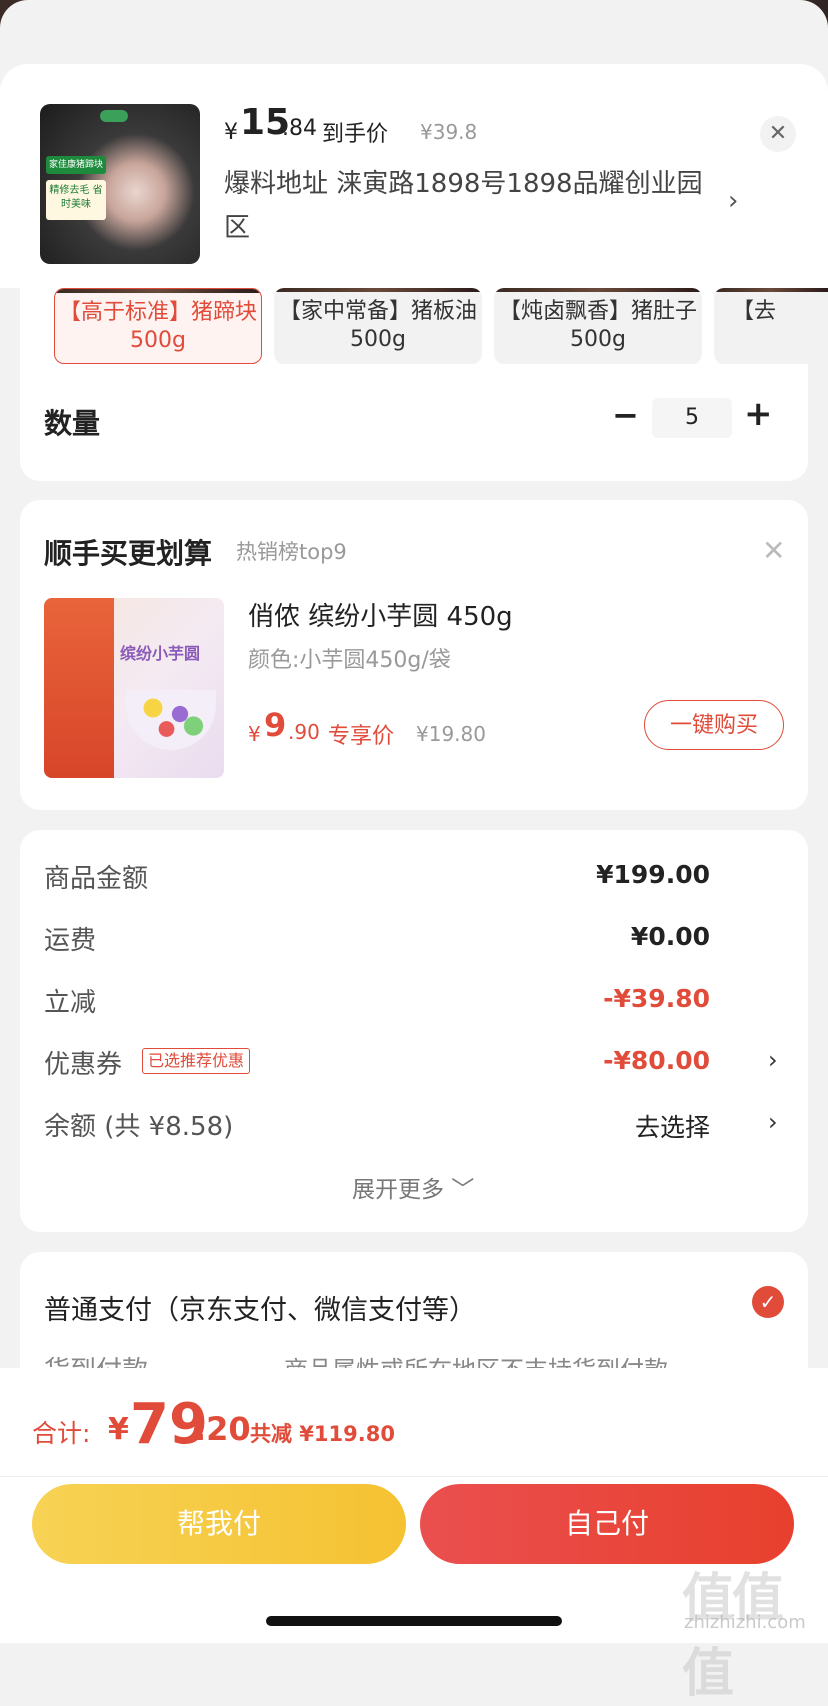 Image resolution: width=828 pixels, height=1706 pixels. I want to click on price-integer: 9, so click(275, 725).